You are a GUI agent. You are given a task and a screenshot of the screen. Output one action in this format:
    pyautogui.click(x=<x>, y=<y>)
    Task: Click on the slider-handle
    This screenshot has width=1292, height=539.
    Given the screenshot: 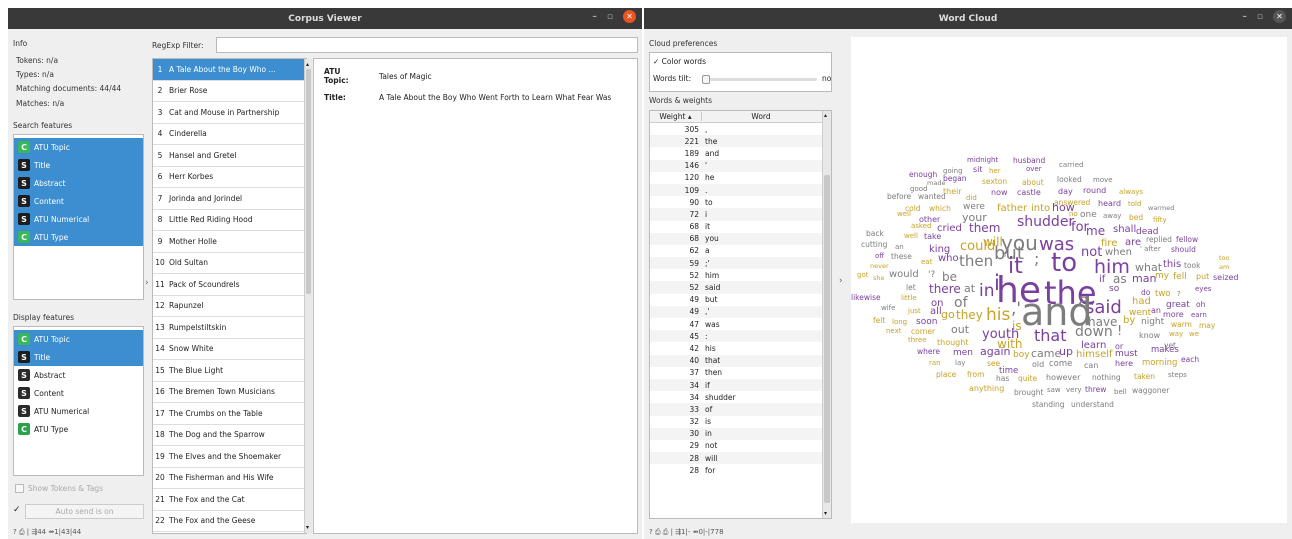 What is the action you would take?
    pyautogui.click(x=706, y=79)
    